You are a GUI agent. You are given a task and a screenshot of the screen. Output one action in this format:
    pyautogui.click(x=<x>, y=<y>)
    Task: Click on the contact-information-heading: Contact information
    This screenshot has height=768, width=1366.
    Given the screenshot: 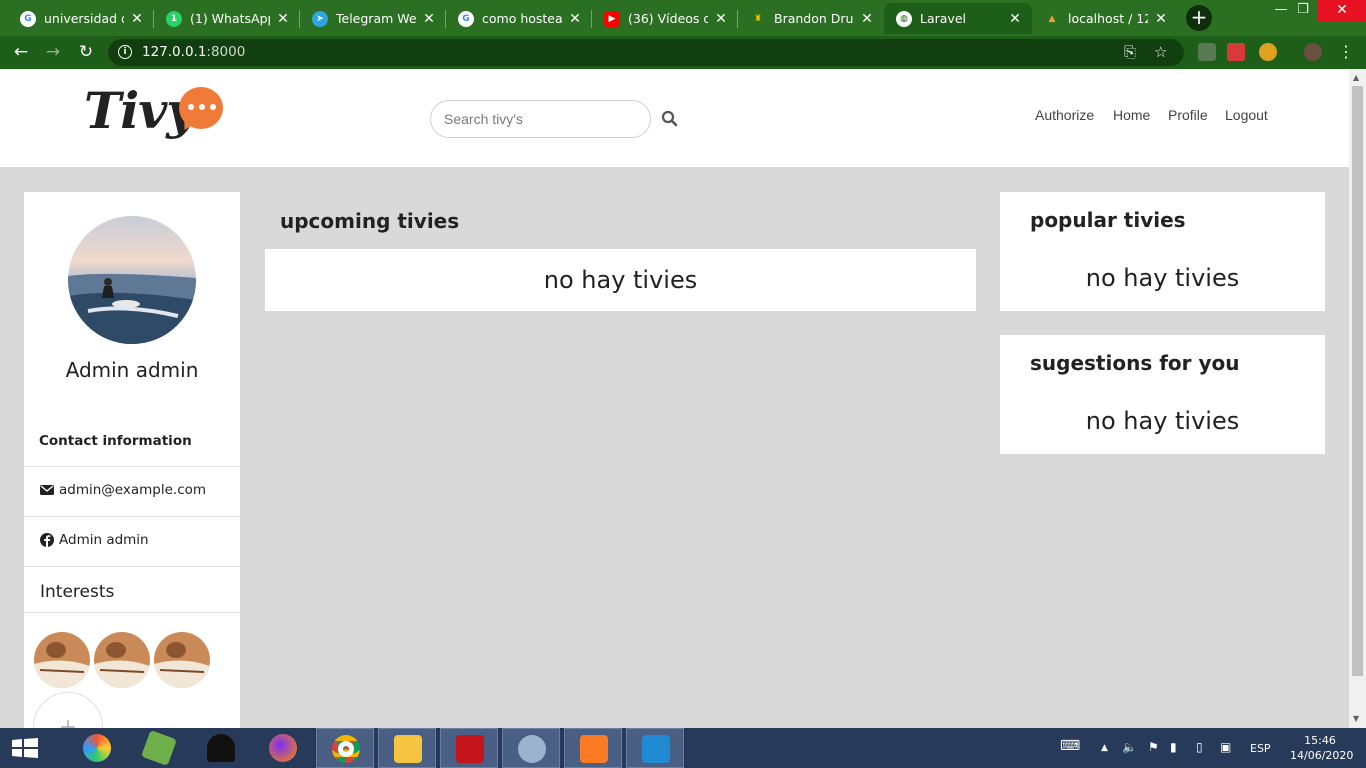 What is the action you would take?
    pyautogui.click(x=115, y=441)
    